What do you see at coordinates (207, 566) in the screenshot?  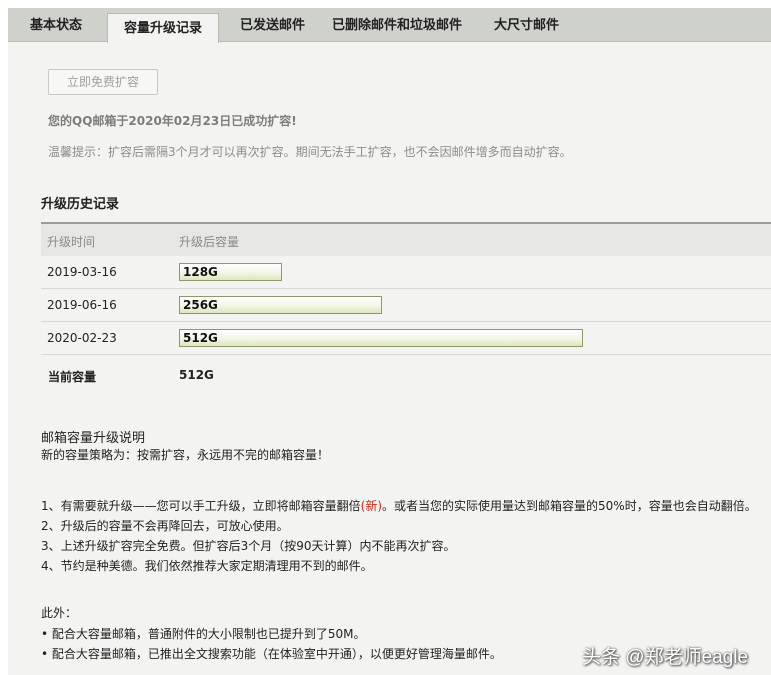 I see `list-item: 4、节约是种美德。我们依然推荐大家定期清理用不到的邮件。` at bounding box center [207, 566].